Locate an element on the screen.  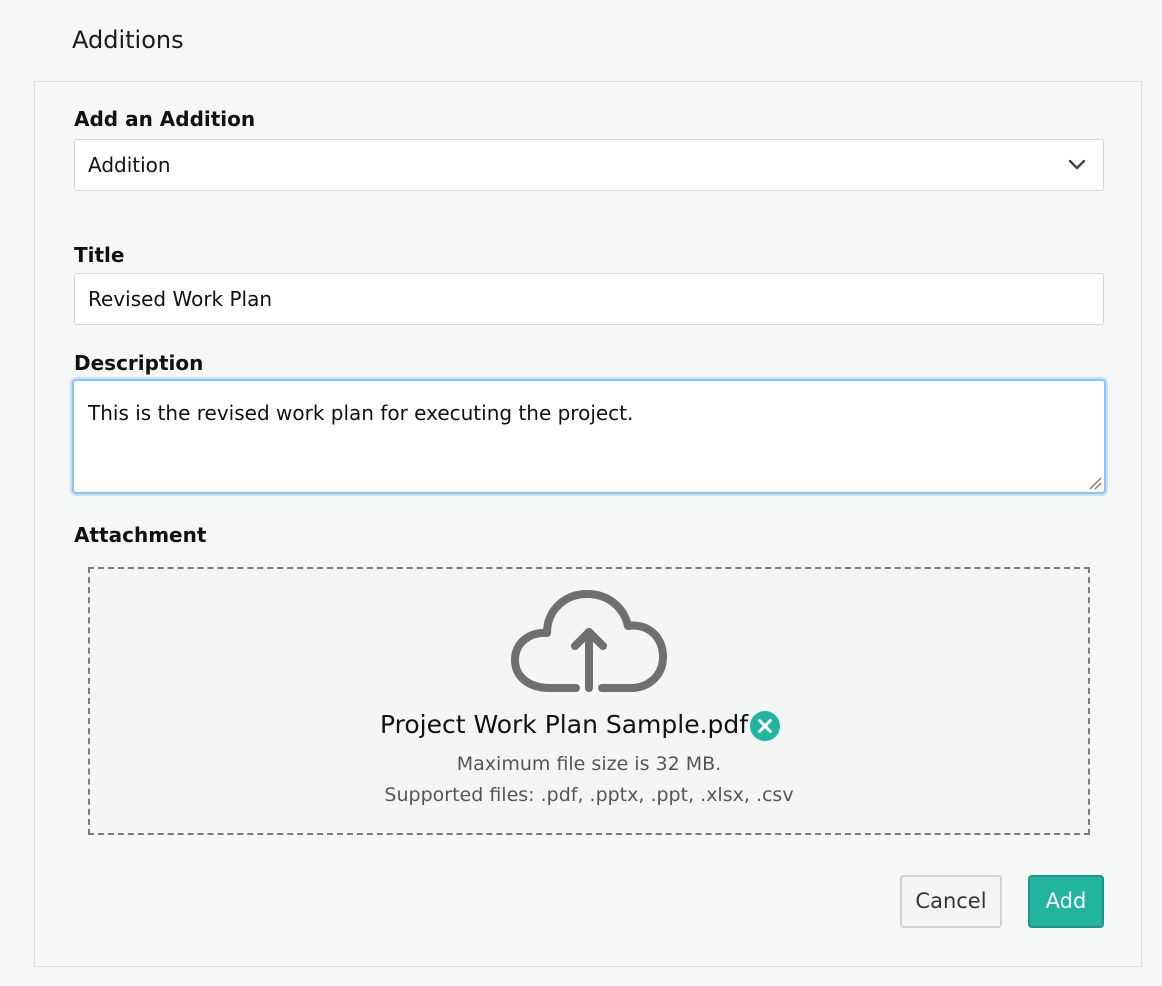
addition-type-selected-value: Addition is located at coordinates (129, 165).